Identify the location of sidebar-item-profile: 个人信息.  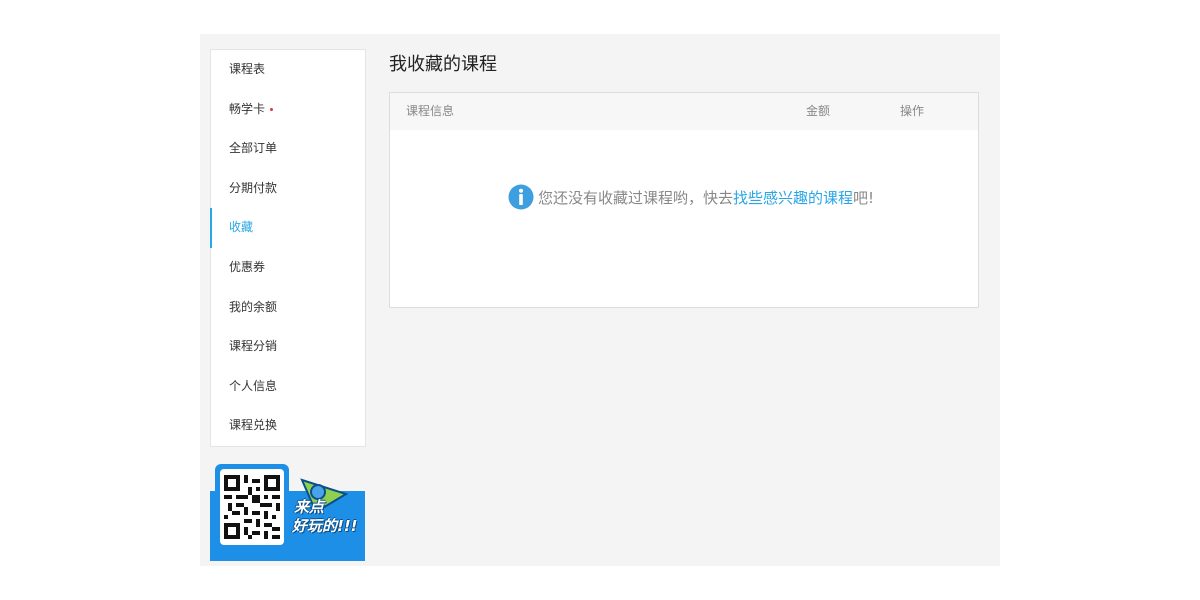
(288, 387).